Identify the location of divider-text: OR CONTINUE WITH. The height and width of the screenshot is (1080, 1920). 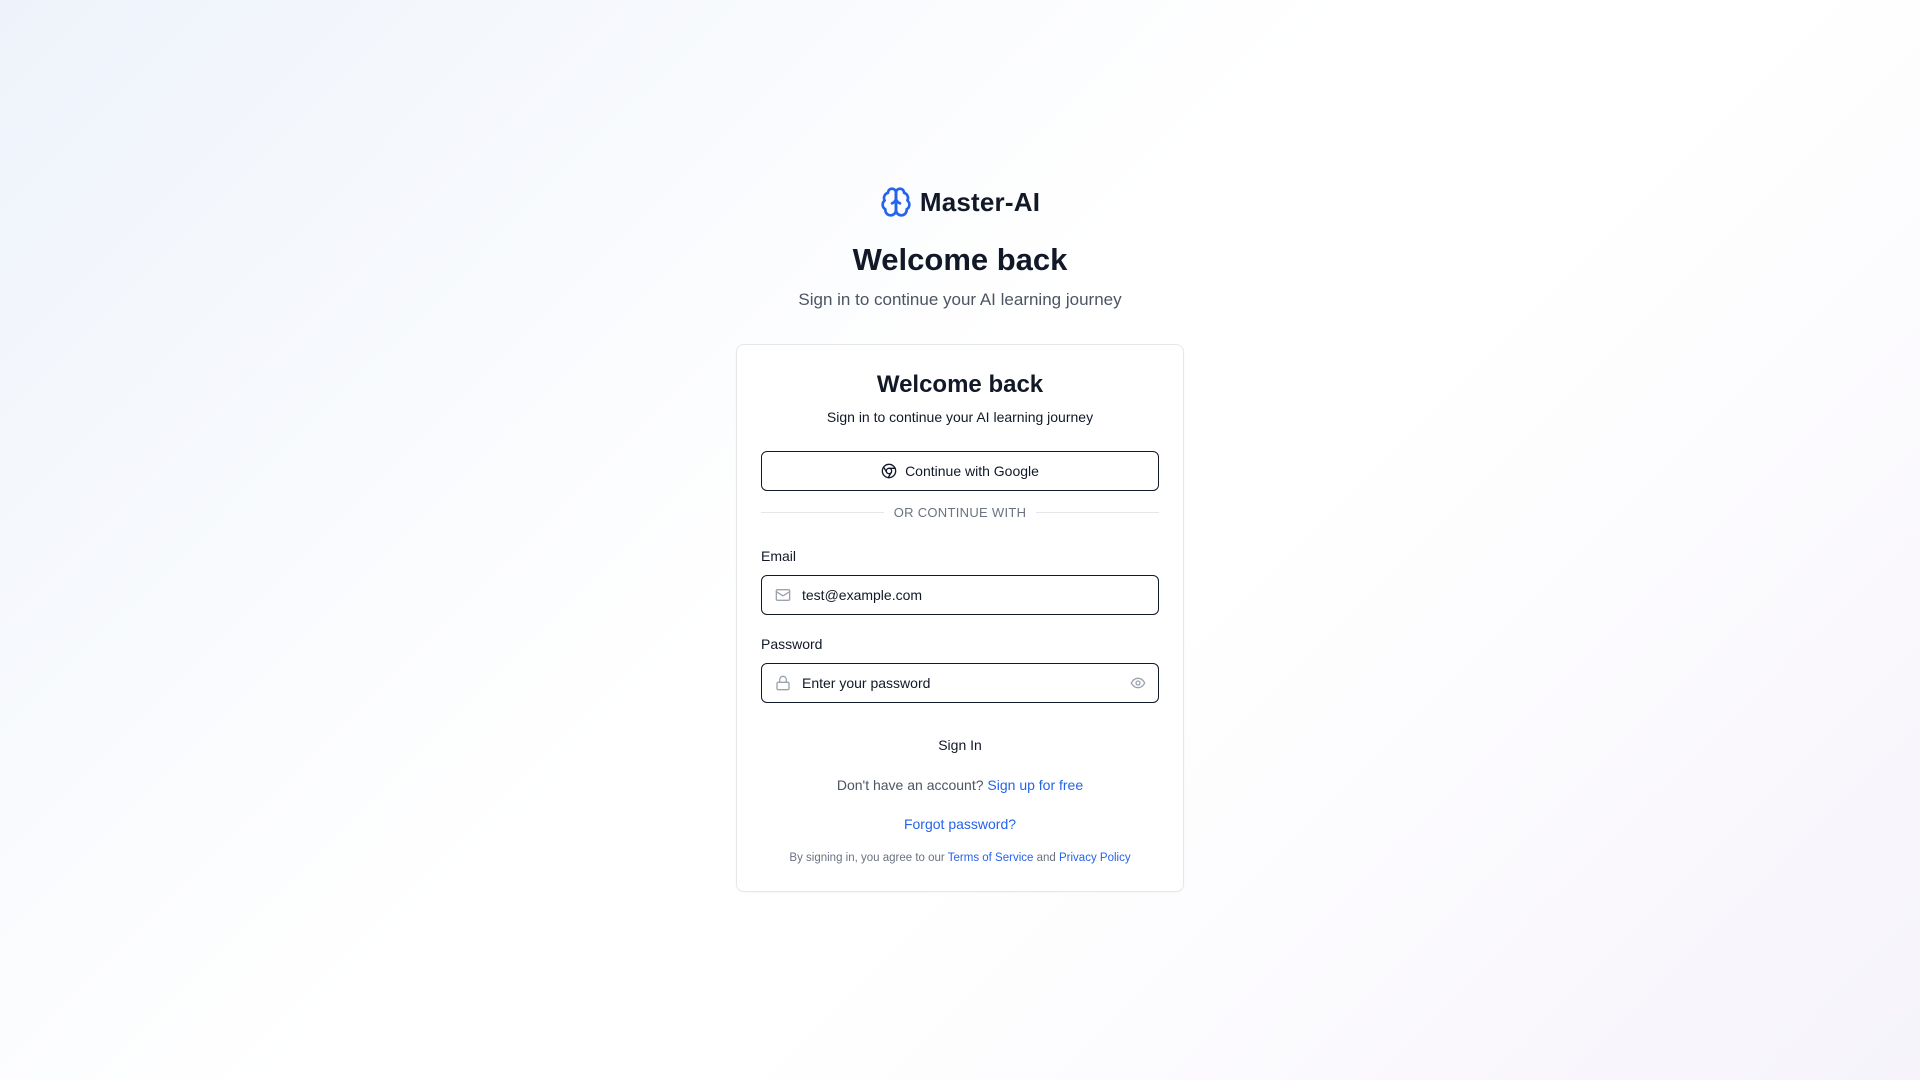
(960, 512).